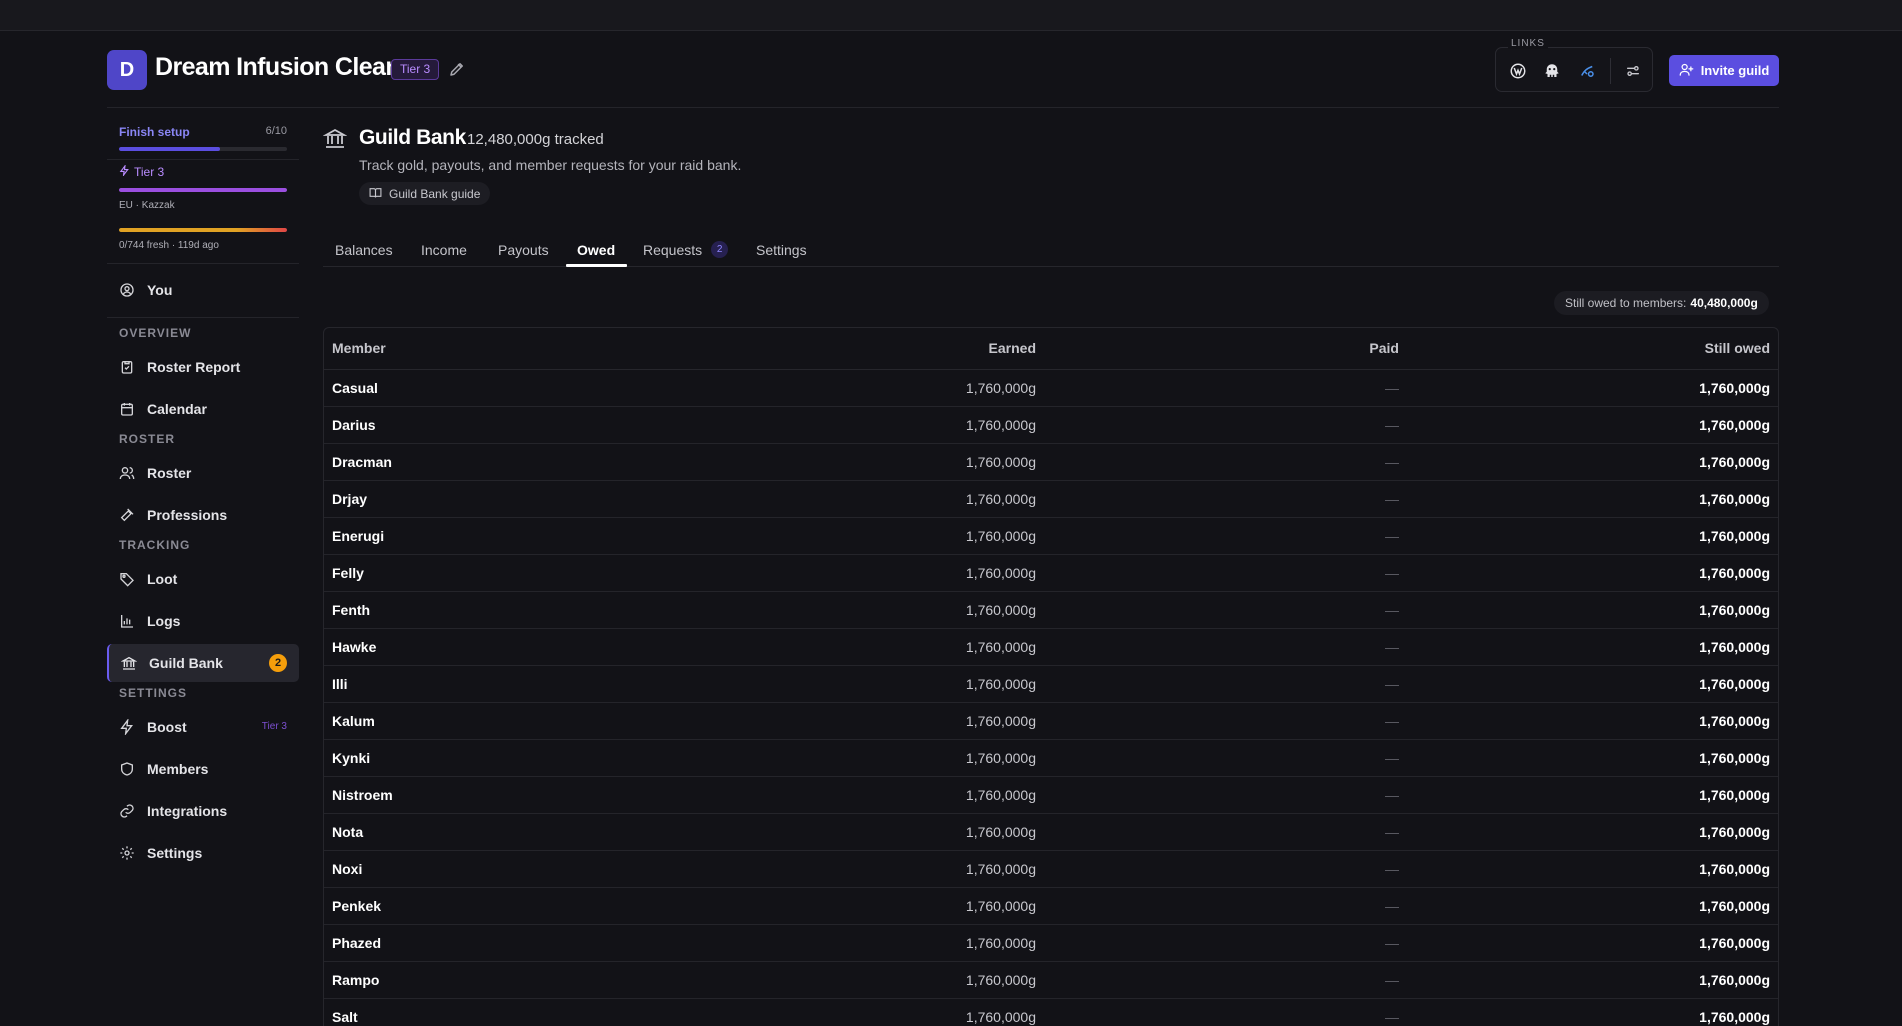 This screenshot has width=1902, height=1026. Describe the element at coordinates (127, 409) in the screenshot. I see `calendar-icon` at that location.